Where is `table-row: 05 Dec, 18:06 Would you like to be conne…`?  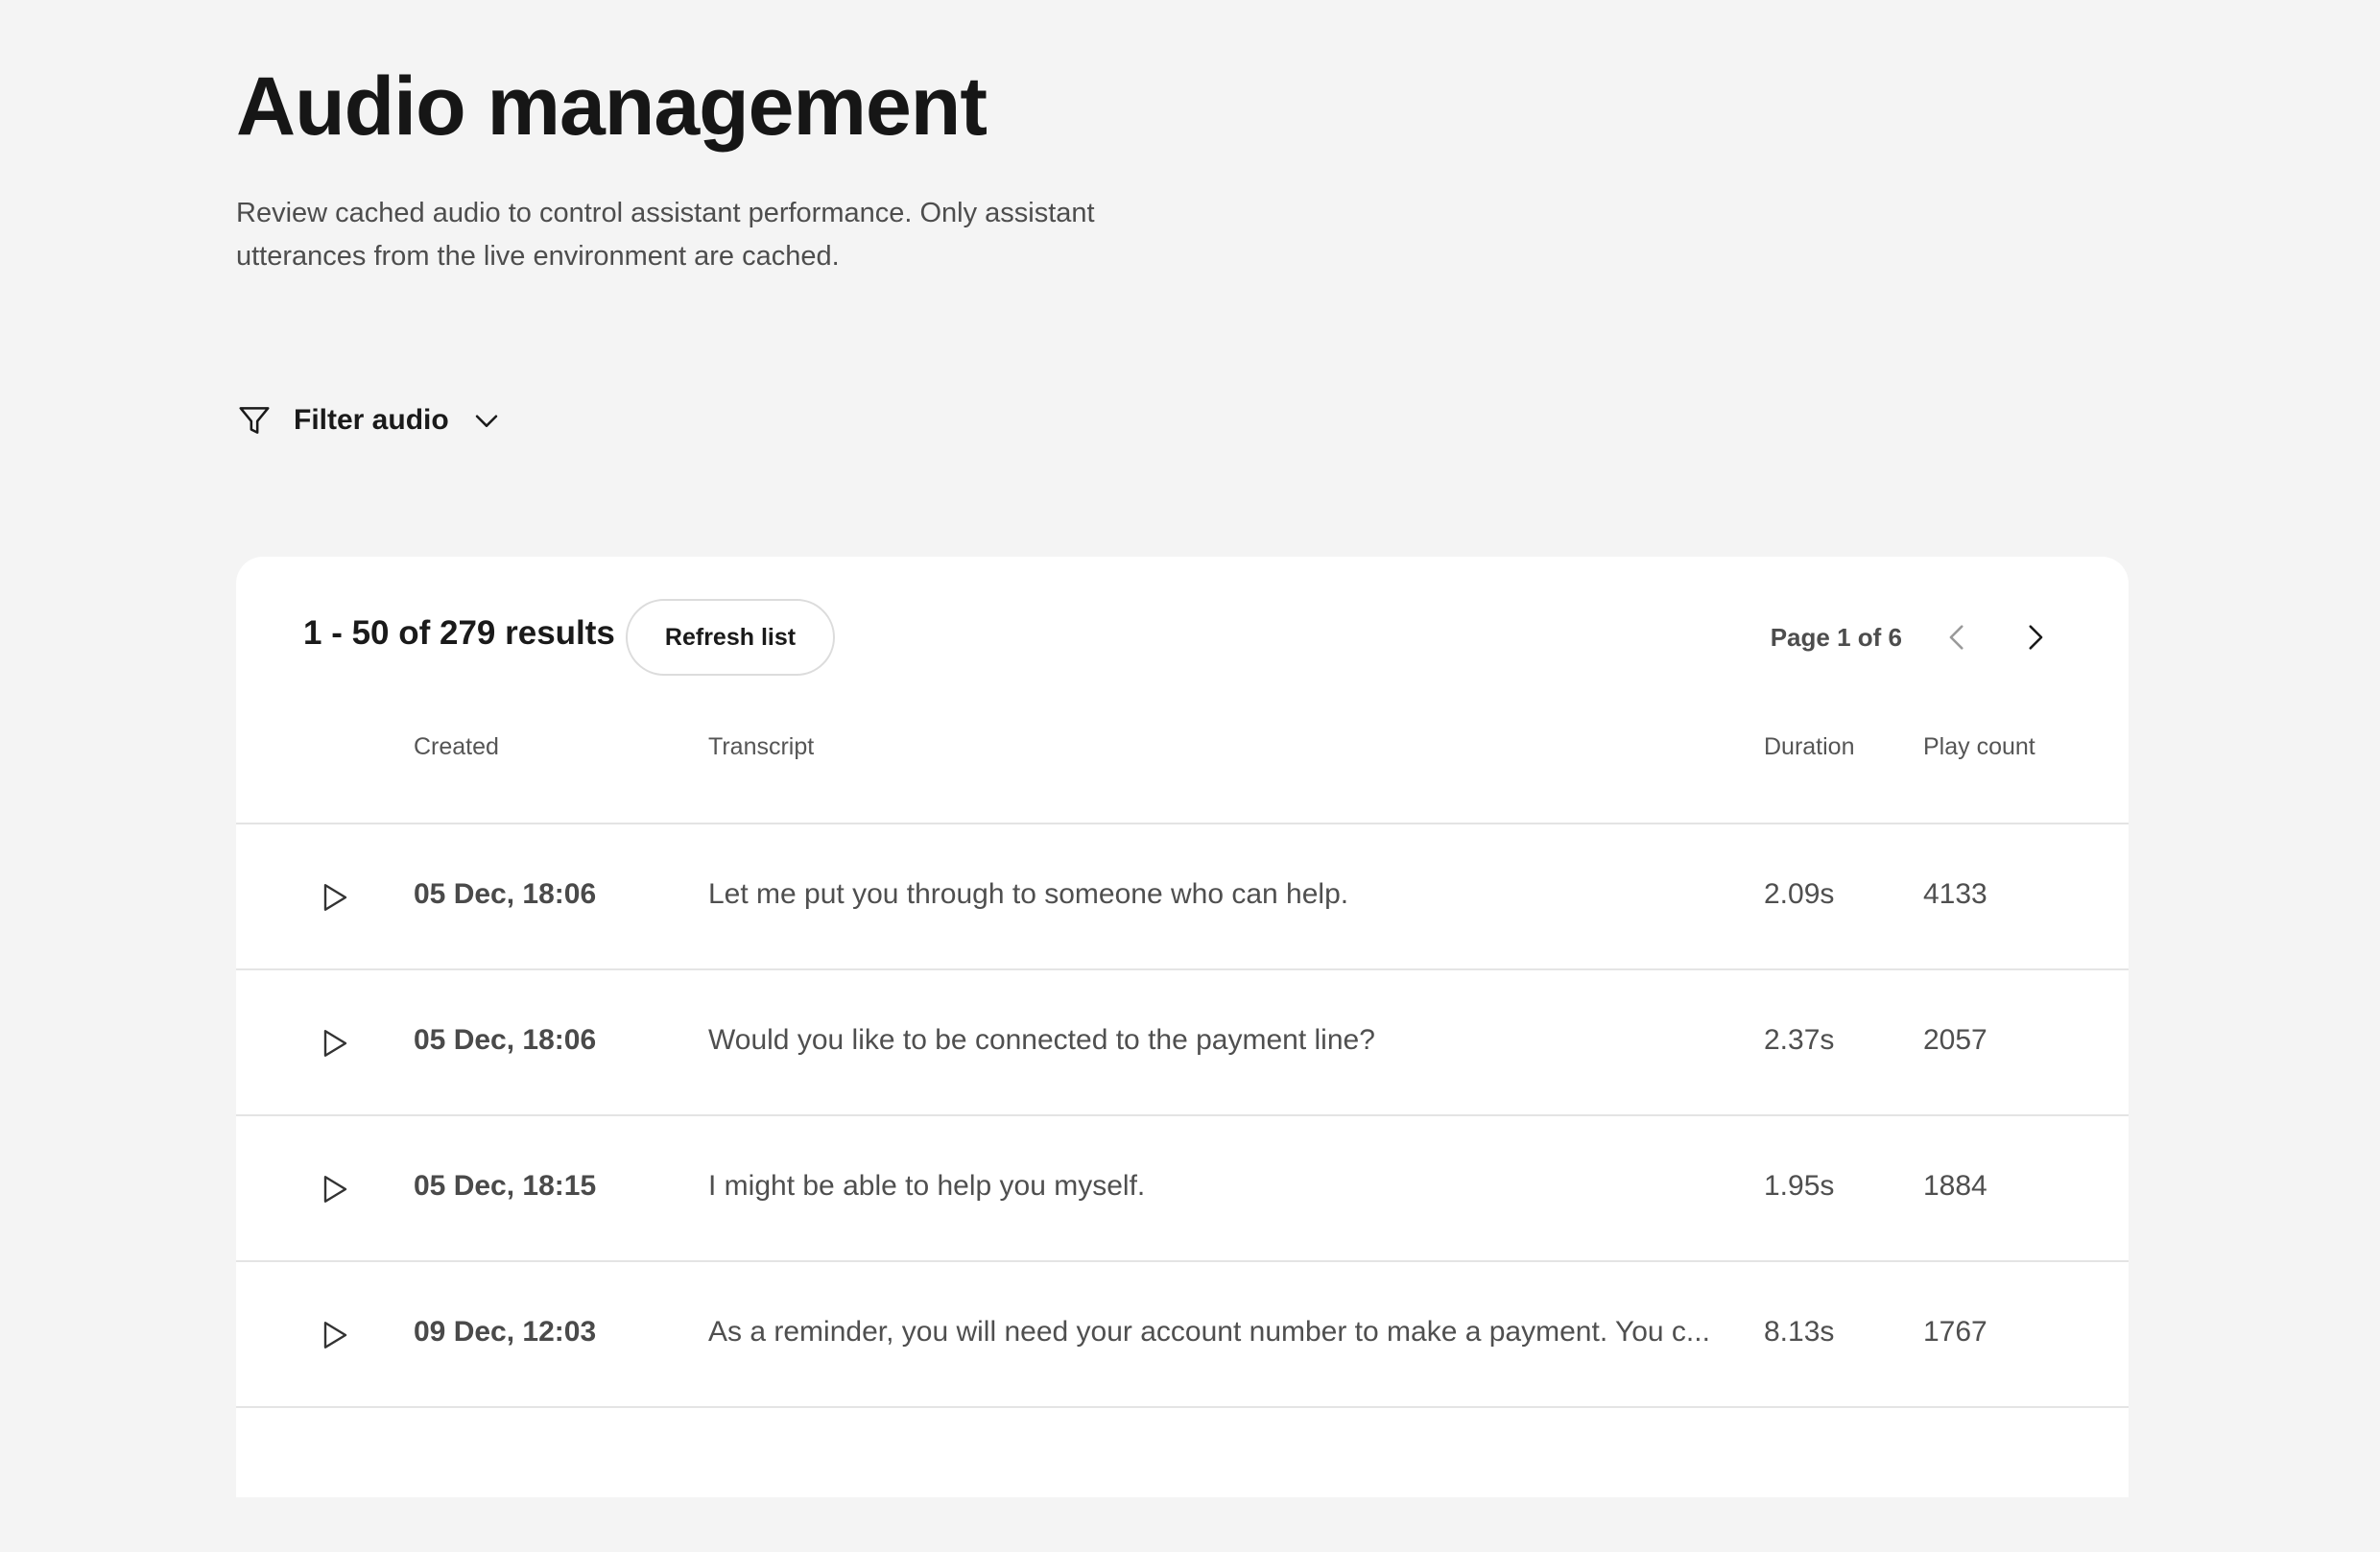 table-row: 05 Dec, 18:06 Would you like to be conne… is located at coordinates (1183, 1041).